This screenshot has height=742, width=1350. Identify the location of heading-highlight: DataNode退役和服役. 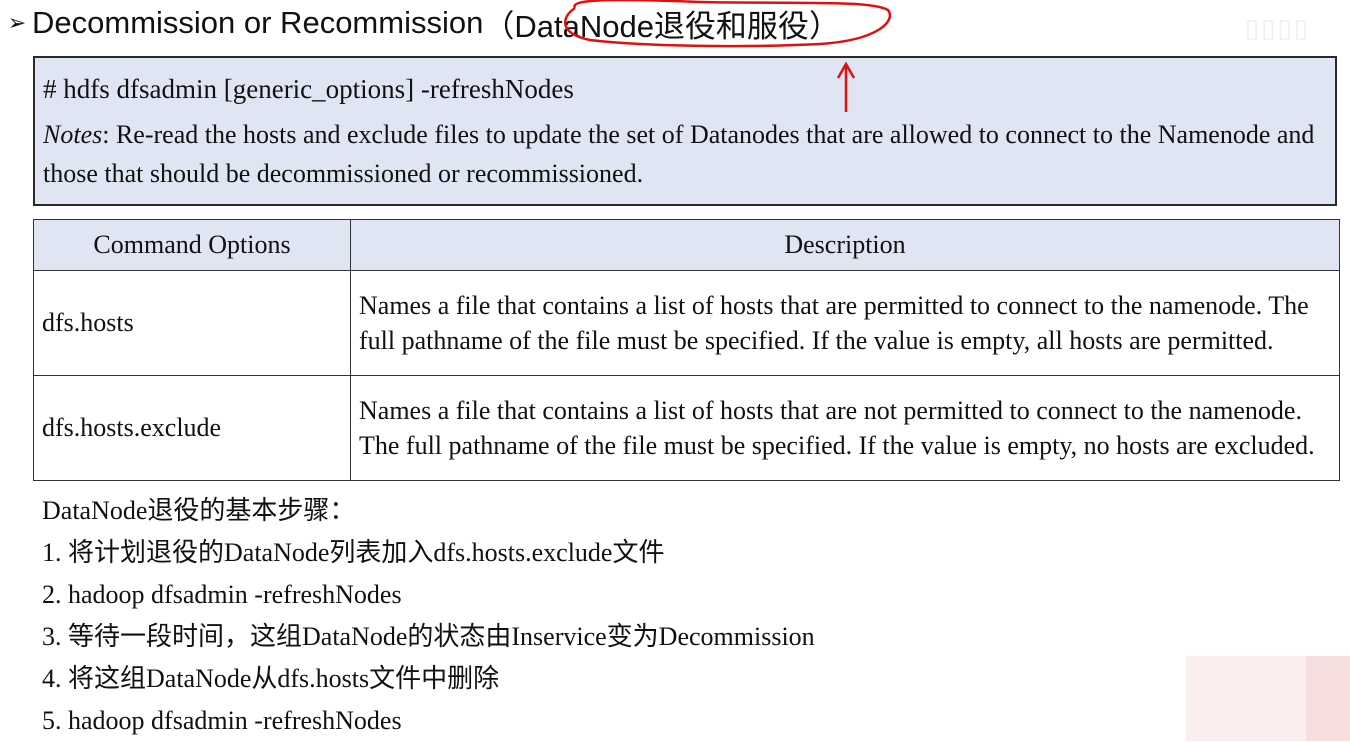
(661, 26).